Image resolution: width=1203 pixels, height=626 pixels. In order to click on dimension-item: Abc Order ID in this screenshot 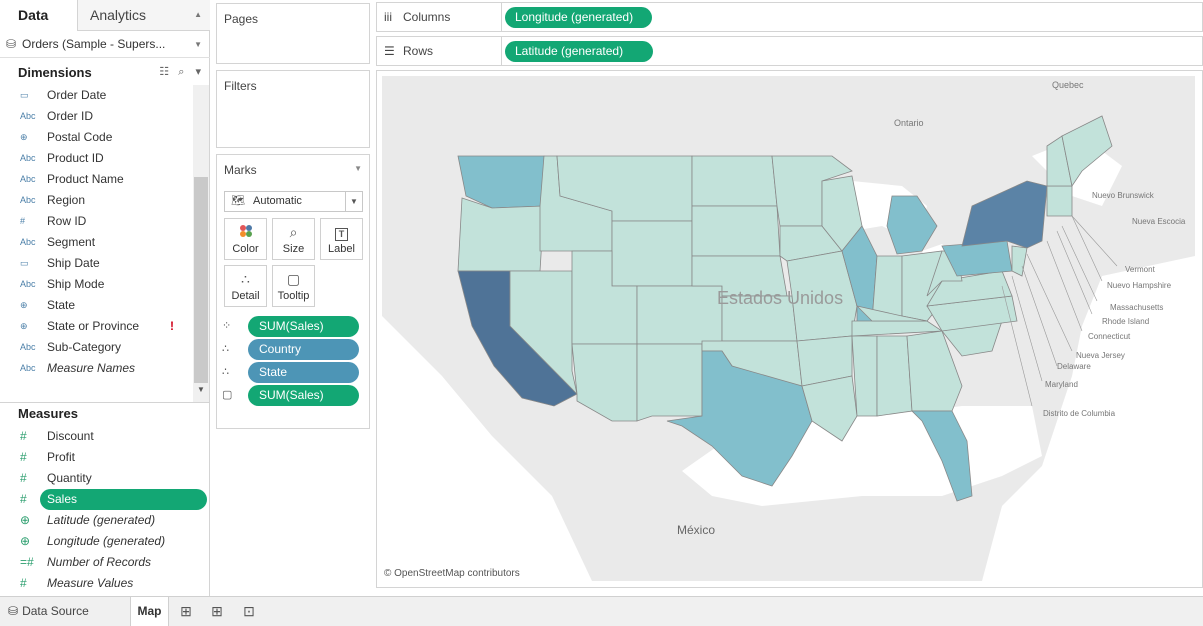, I will do `click(97, 116)`.